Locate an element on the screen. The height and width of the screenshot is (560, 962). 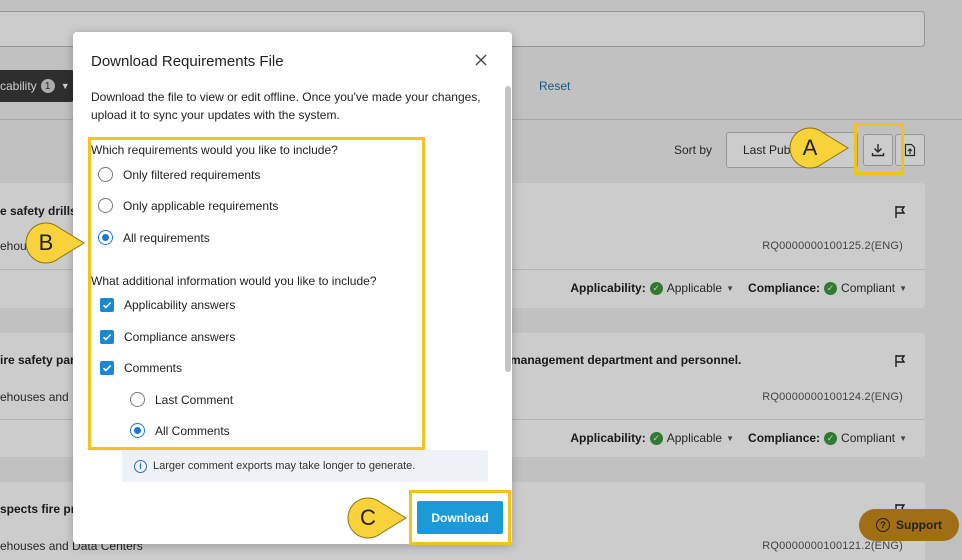
radio-last-comment: Last Comment is located at coordinates (181, 399).